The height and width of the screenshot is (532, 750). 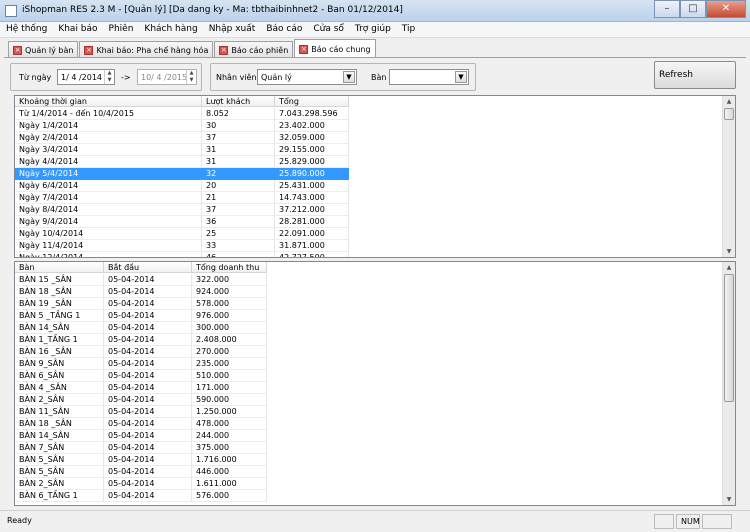 I want to click on detail-row: BÀN 4 _SÂN 05-04-2014 171.000, so click(x=141, y=388).